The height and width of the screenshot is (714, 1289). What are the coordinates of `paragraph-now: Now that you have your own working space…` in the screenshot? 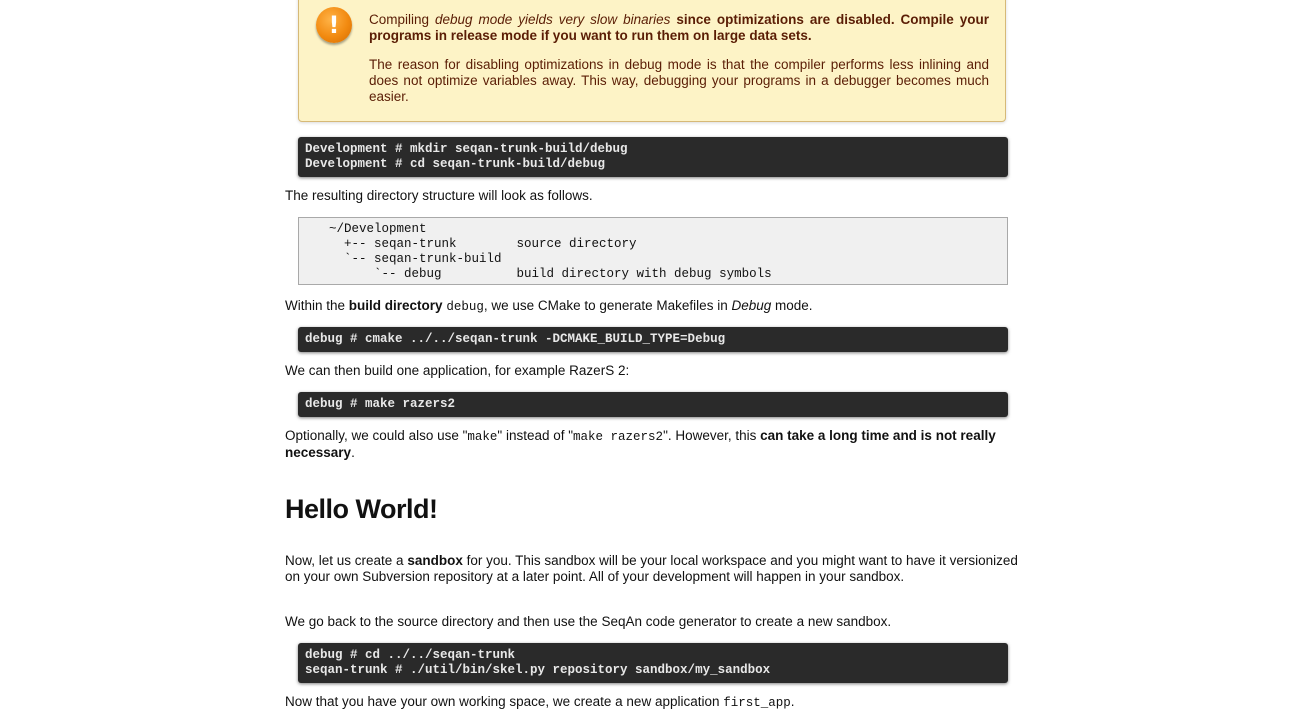 It's located at (540, 702).